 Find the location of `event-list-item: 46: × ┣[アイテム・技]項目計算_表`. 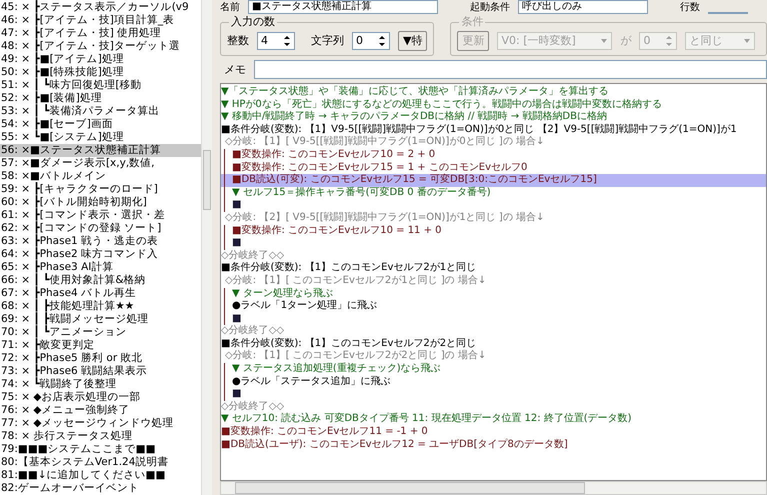

event-list-item: 46: × ┣[アイテム・技]項目計算_表 is located at coordinates (100, 20).